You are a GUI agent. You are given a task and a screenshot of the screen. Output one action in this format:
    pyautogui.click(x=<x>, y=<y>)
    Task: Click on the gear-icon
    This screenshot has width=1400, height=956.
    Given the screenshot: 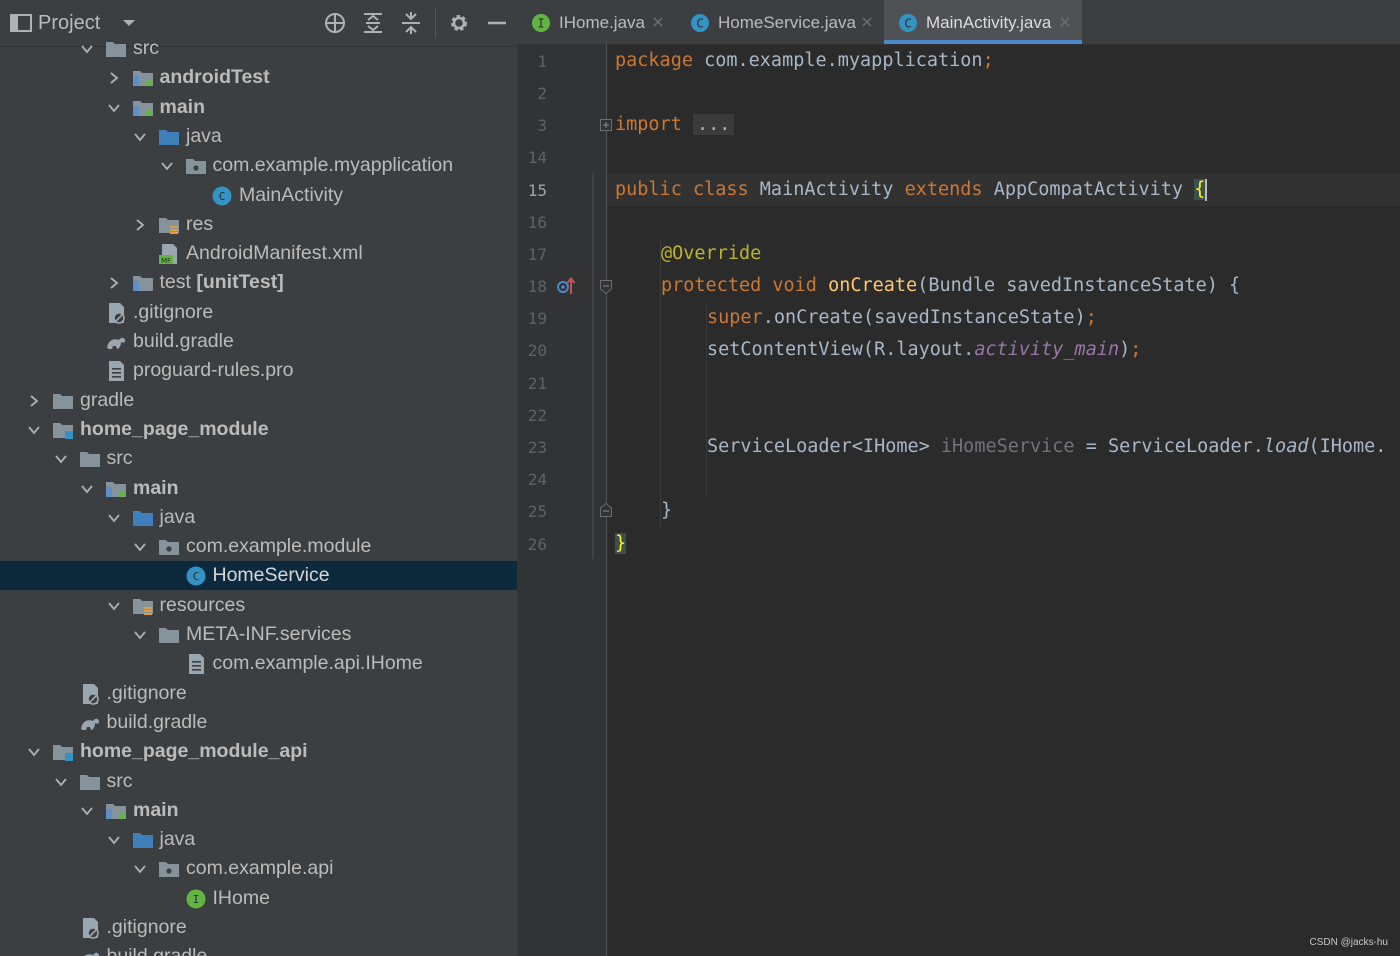 What is the action you would take?
    pyautogui.click(x=459, y=23)
    